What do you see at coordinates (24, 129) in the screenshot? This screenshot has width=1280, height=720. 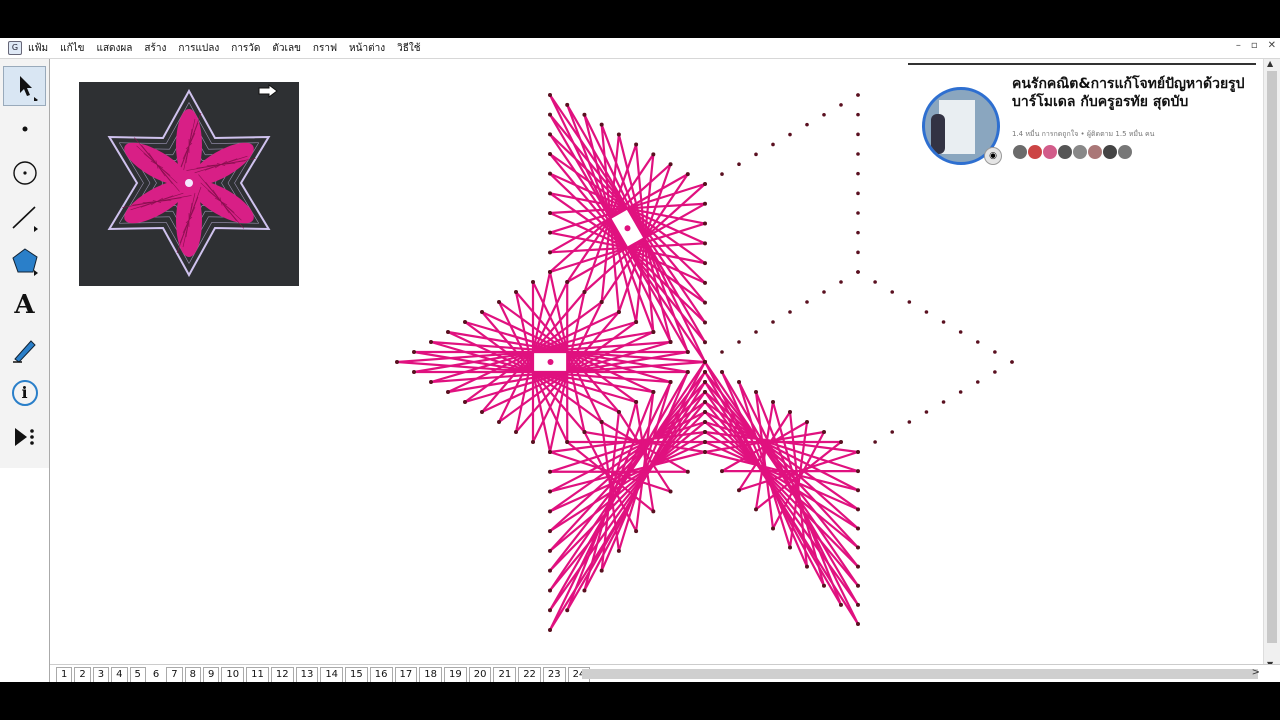 I see `point-tool` at bounding box center [24, 129].